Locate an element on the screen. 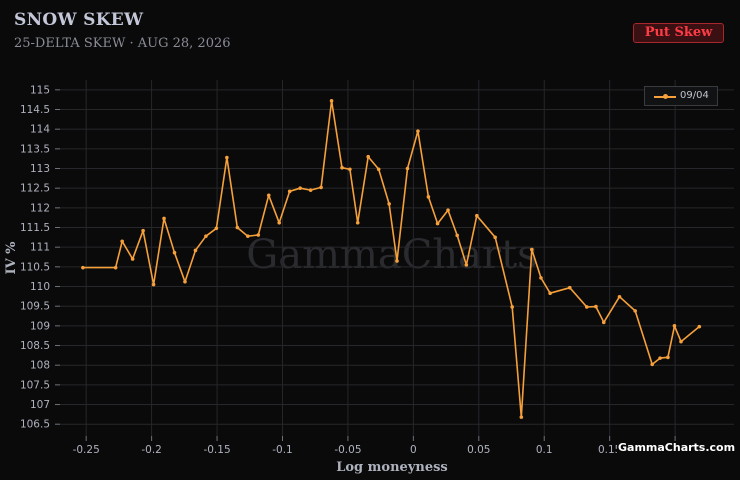  legend-marker is located at coordinates (665, 96).